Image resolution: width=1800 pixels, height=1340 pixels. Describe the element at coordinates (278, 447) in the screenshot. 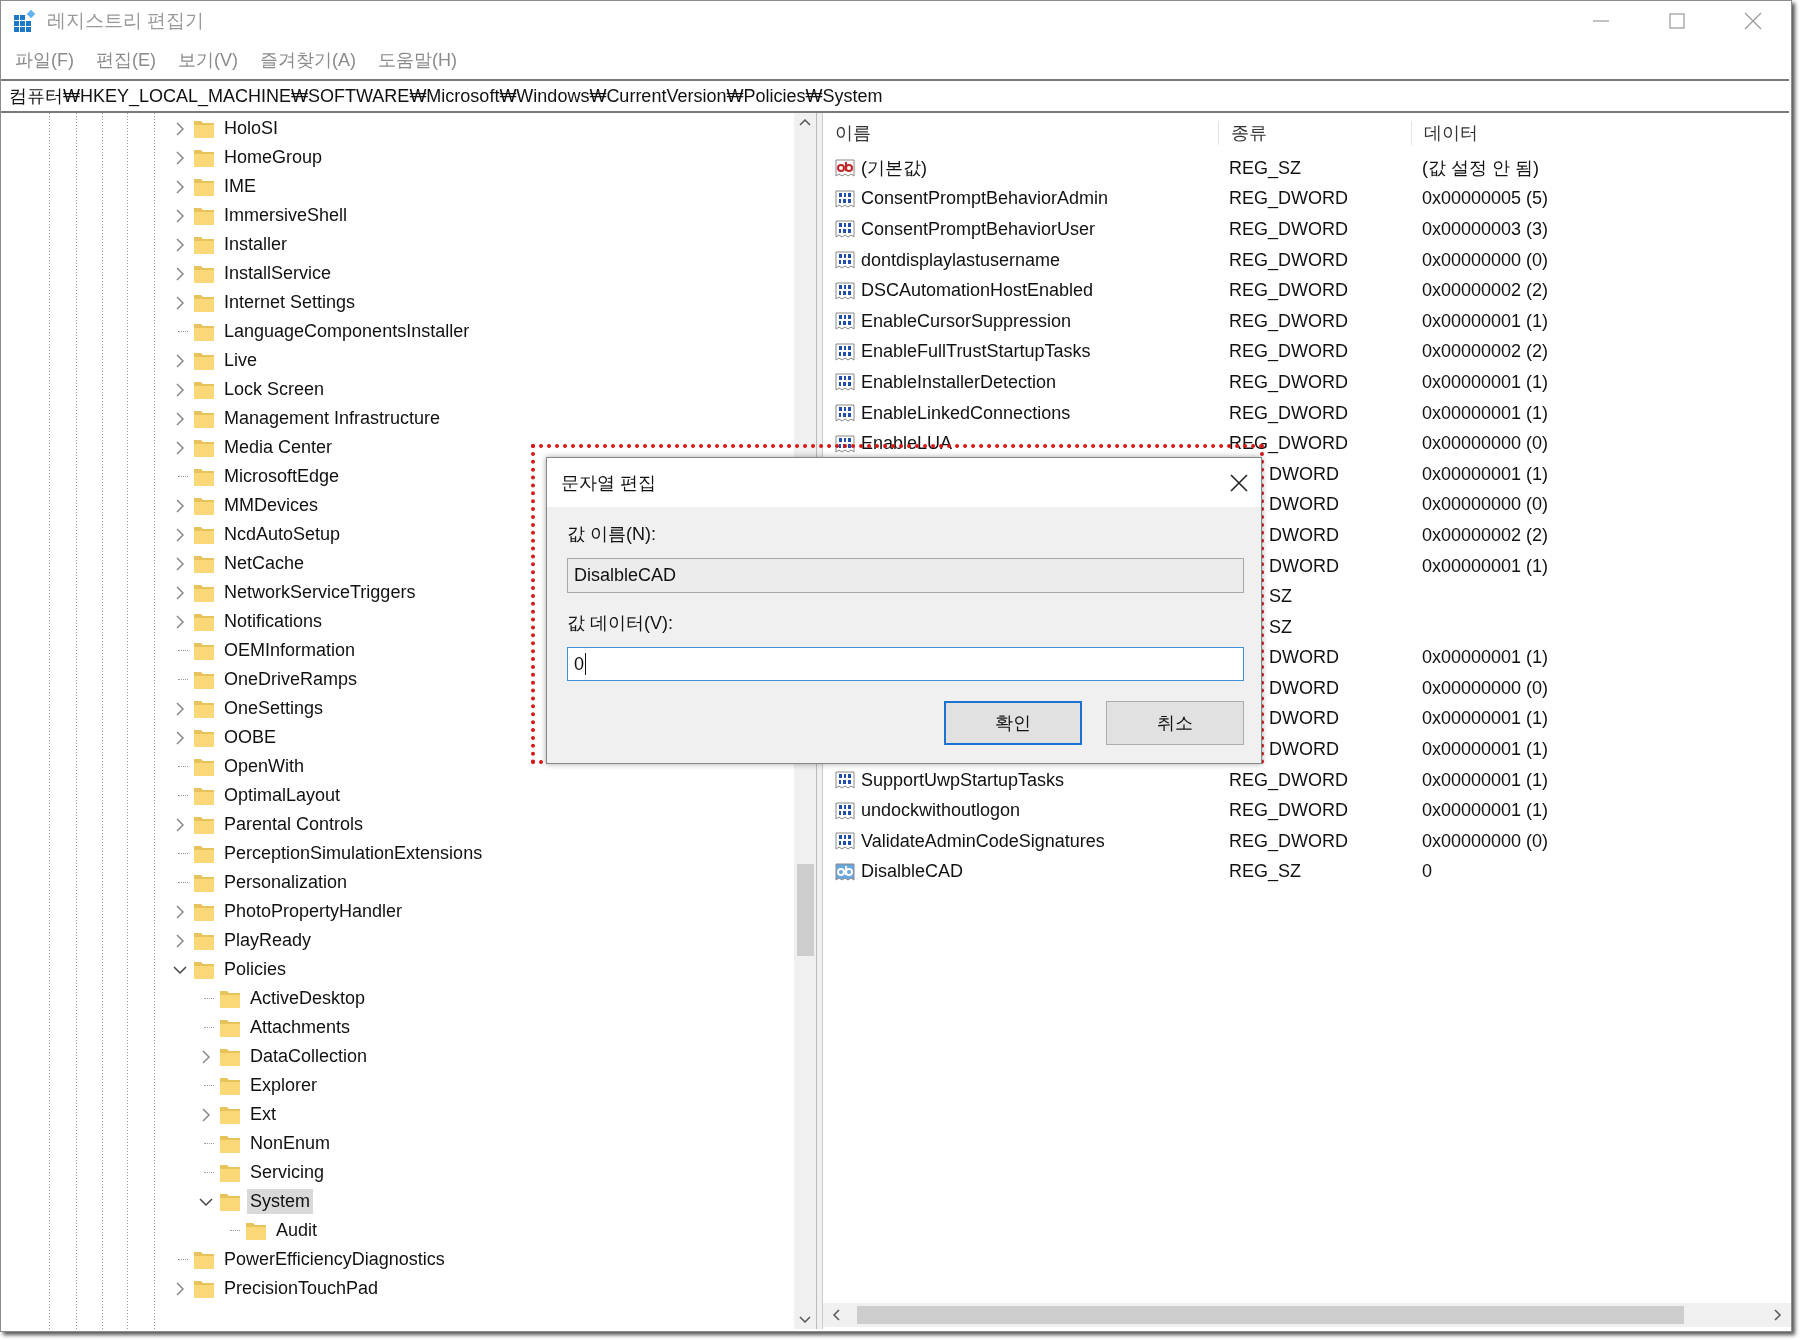

I see `tree-item: Media Center` at that location.